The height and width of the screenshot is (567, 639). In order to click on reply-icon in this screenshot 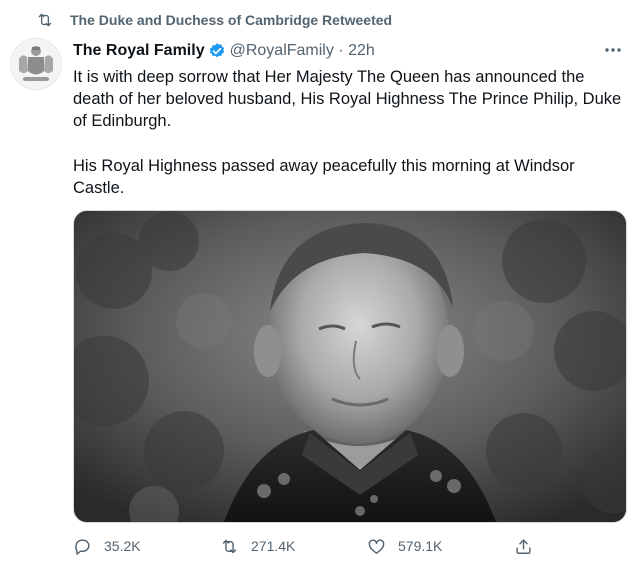, I will do `click(82, 546)`.